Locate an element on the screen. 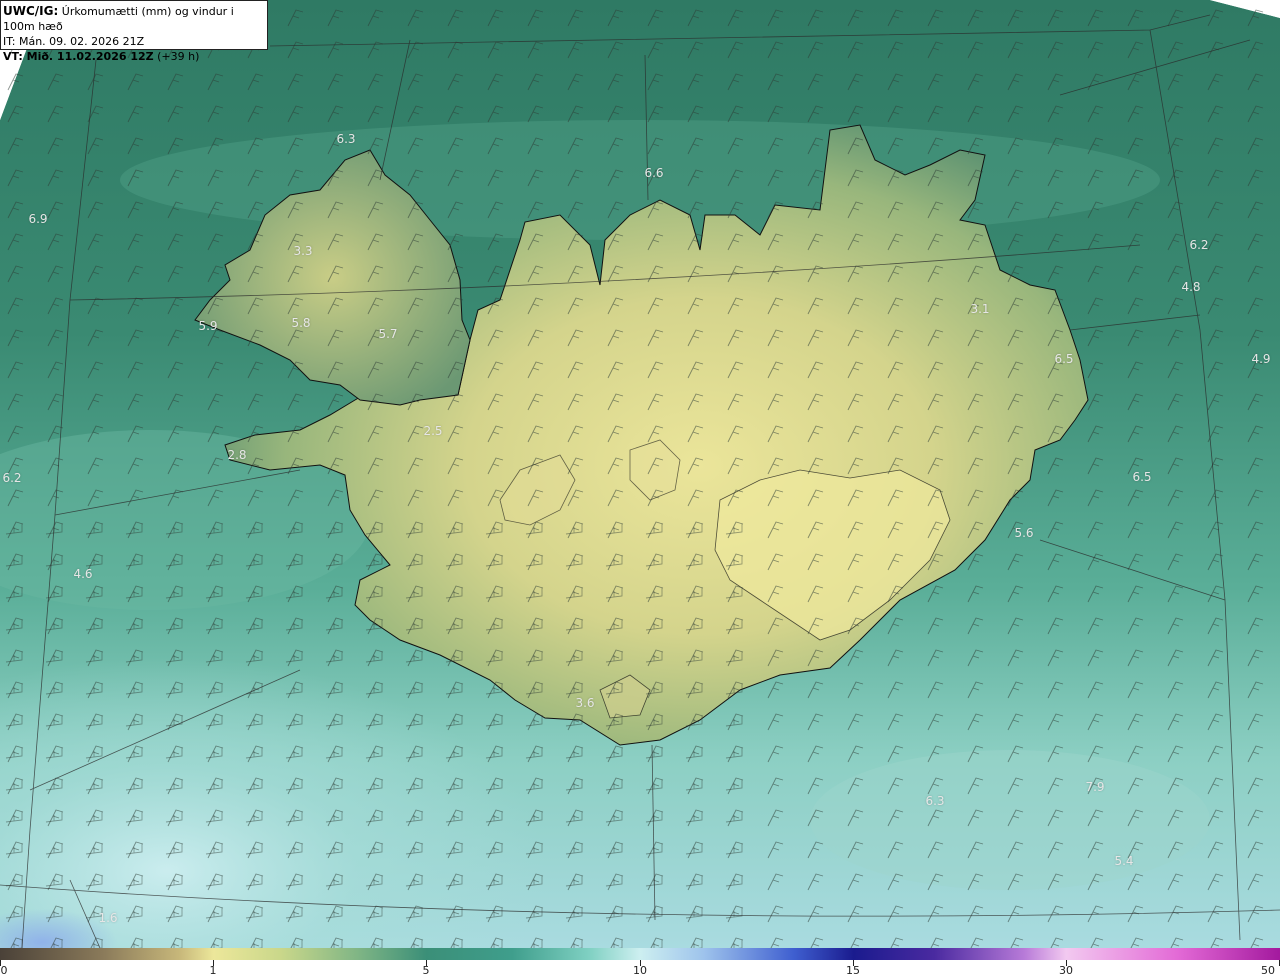 The image size is (1280, 978). colorbar-tick-label: 5 is located at coordinates (426, 970).